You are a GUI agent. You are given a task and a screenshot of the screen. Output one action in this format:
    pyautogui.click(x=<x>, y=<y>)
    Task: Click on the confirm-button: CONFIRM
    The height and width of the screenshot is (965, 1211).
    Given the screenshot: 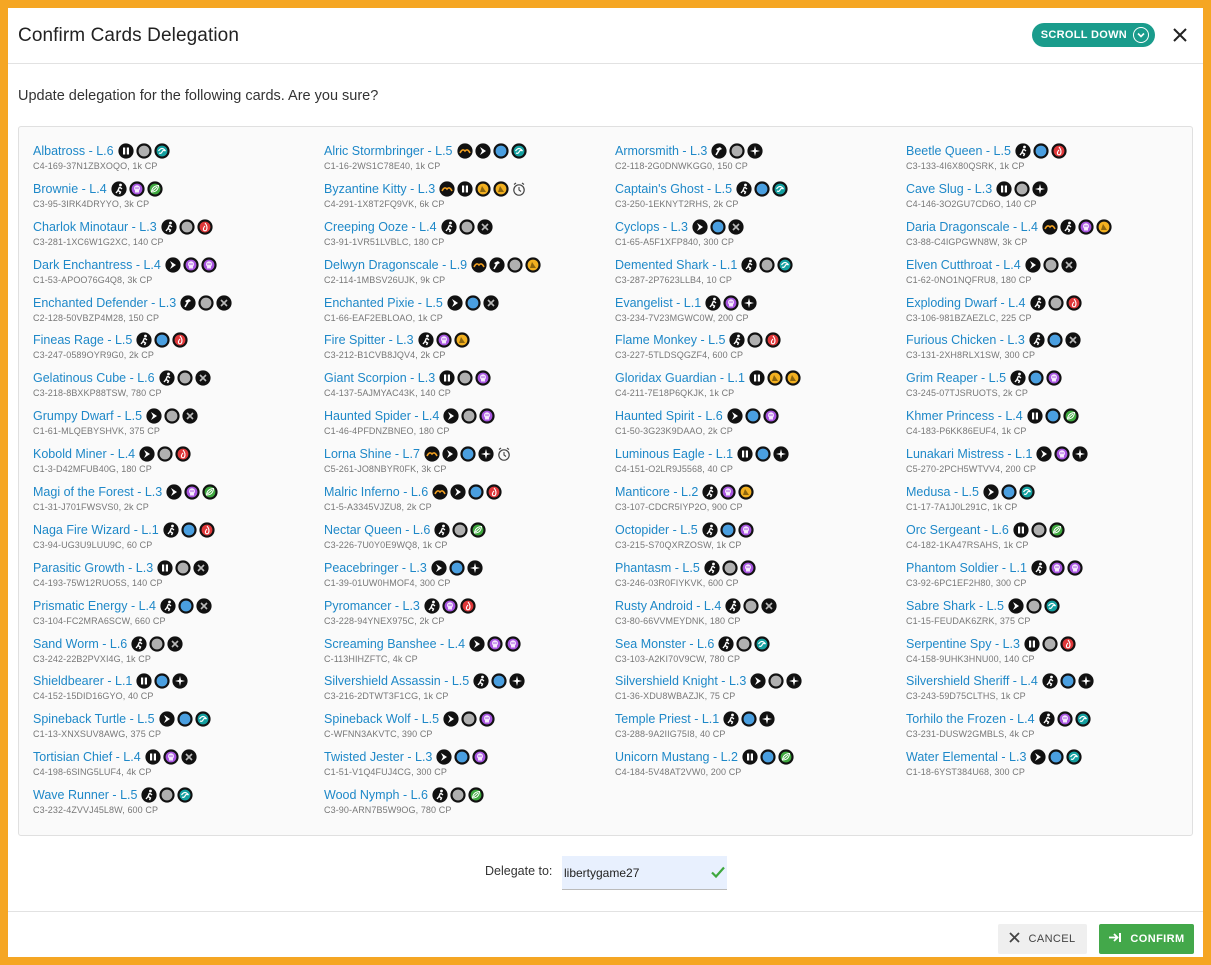 What is the action you would take?
    pyautogui.click(x=1146, y=939)
    